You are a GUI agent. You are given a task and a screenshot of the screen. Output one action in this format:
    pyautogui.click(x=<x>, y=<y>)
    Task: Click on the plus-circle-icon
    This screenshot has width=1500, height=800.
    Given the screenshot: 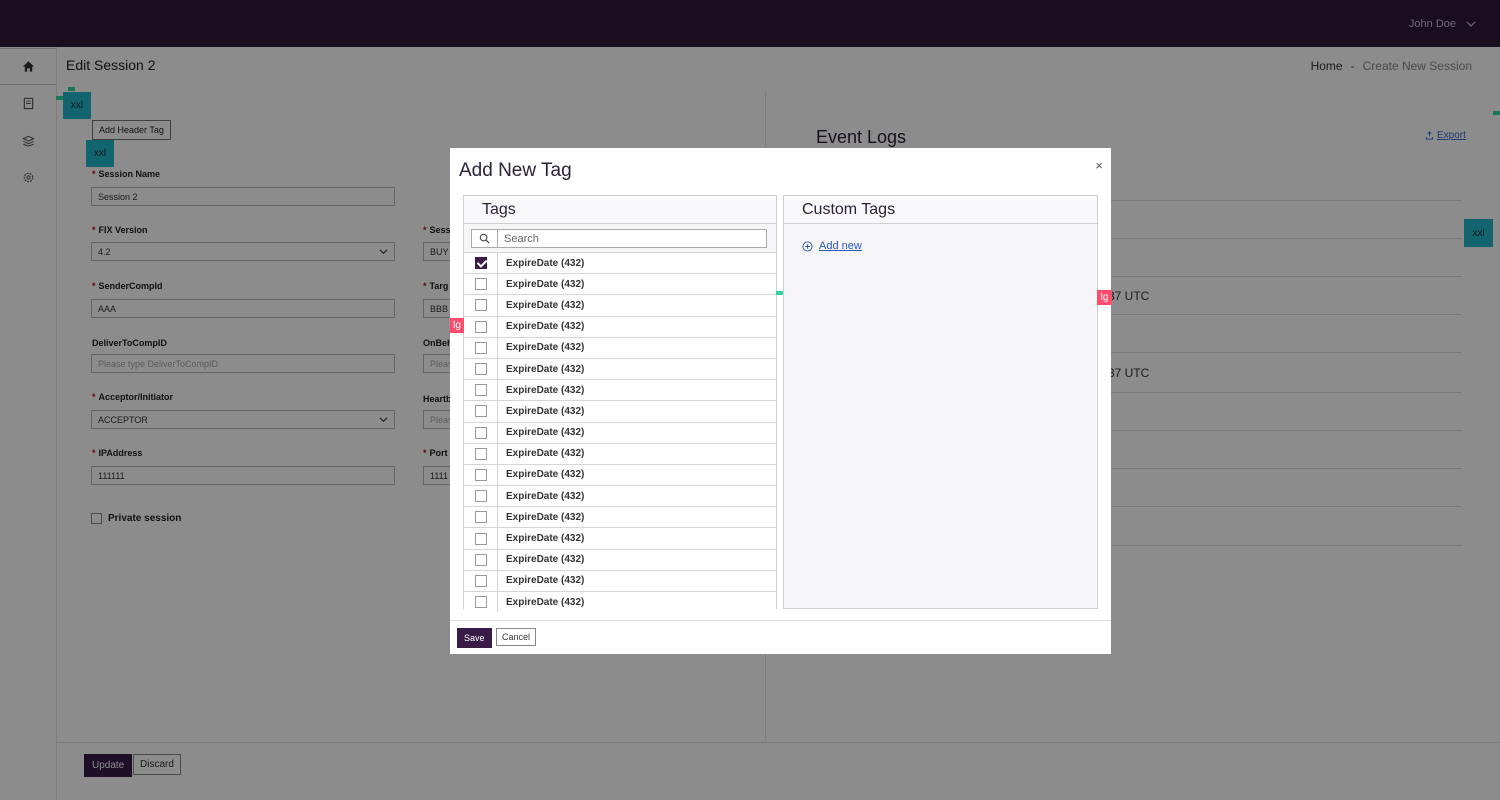 What is the action you would take?
    pyautogui.click(x=807, y=246)
    